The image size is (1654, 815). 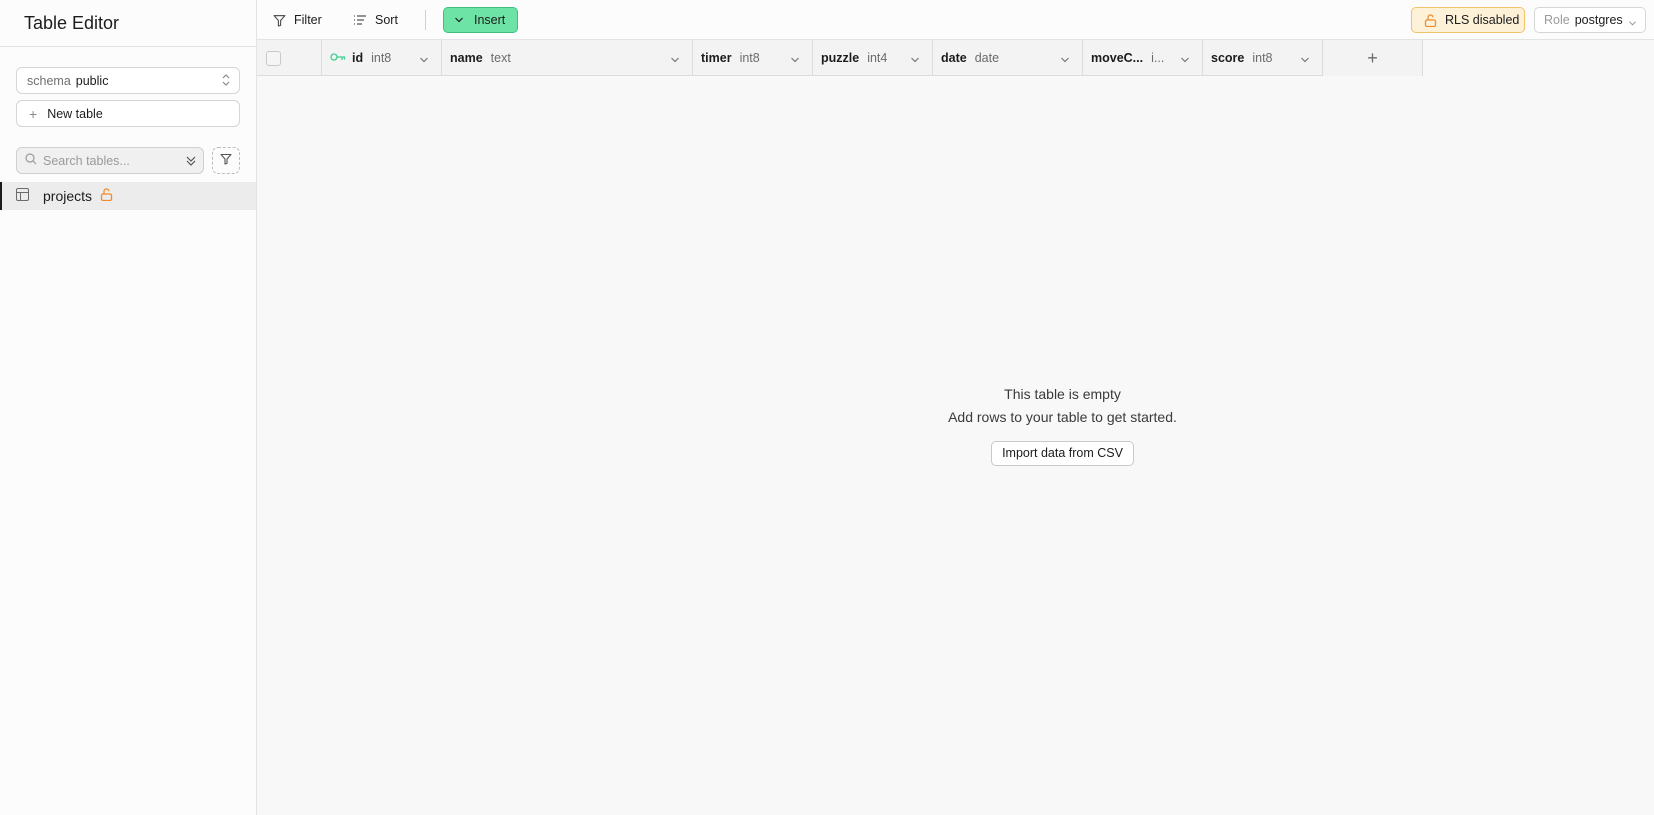 What do you see at coordinates (289, 58) in the screenshot?
I see `select-all-cell` at bounding box center [289, 58].